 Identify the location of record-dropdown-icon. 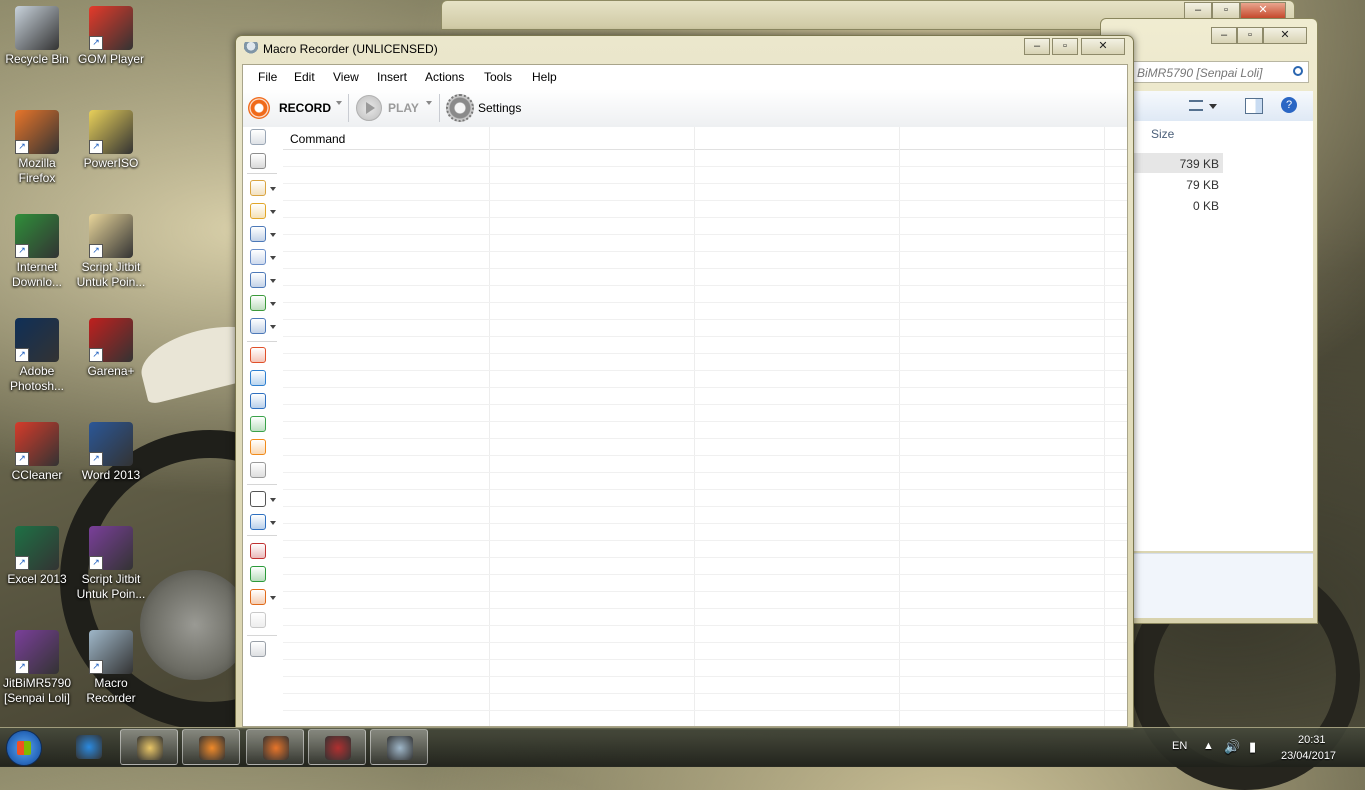
(339, 103).